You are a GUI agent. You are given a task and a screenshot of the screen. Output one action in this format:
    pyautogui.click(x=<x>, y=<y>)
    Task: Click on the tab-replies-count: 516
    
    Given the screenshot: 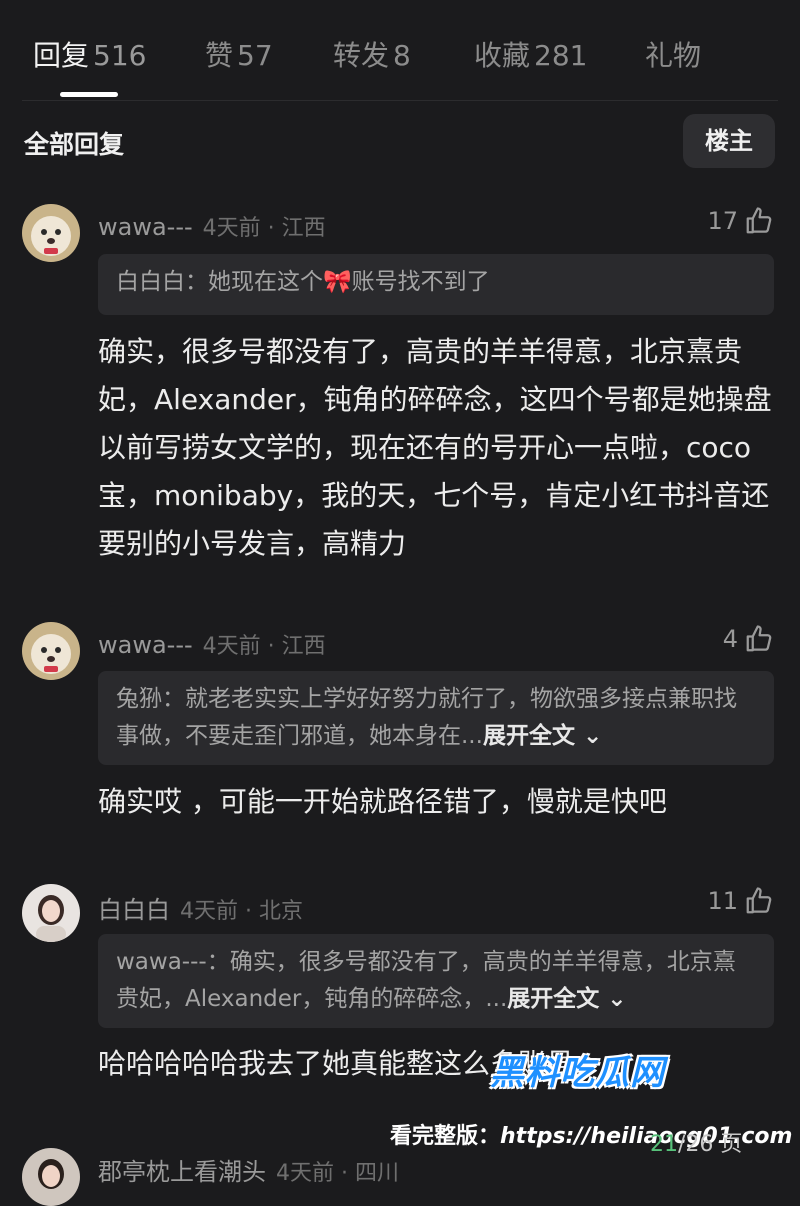 What is the action you would take?
    pyautogui.click(x=120, y=55)
    